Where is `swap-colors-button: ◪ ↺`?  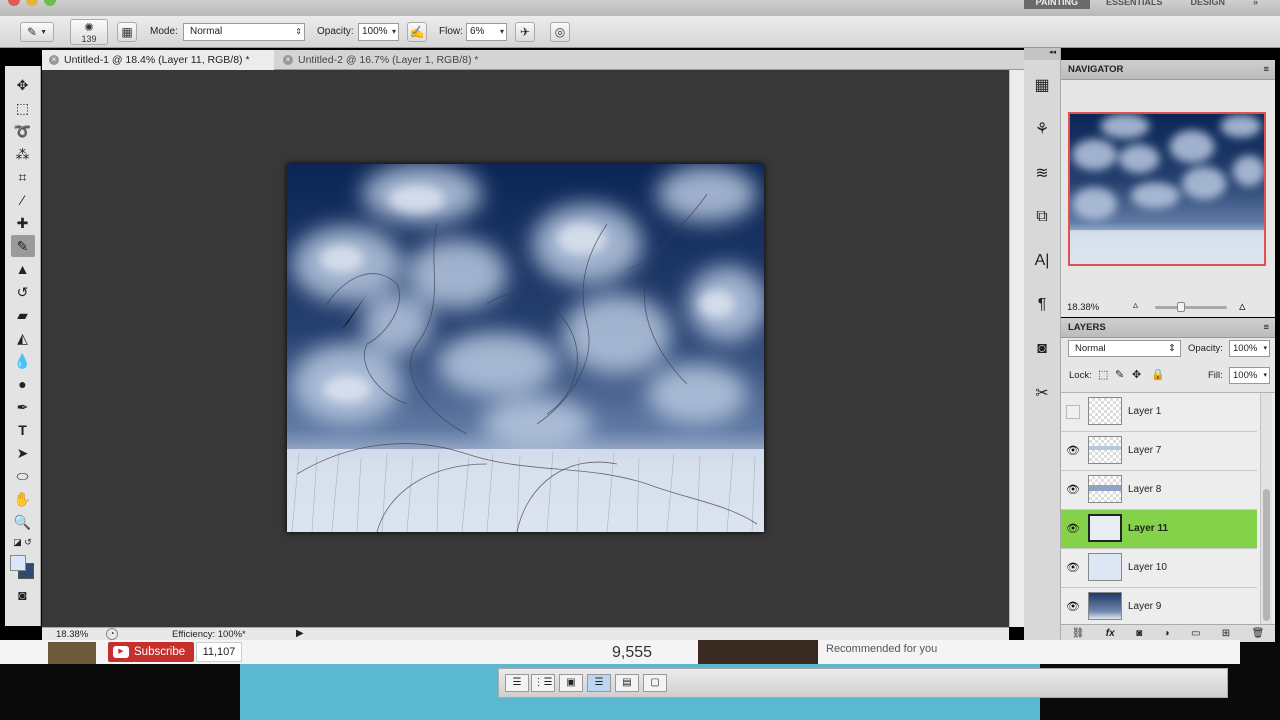 swap-colors-button: ◪ ↺ is located at coordinates (23, 542).